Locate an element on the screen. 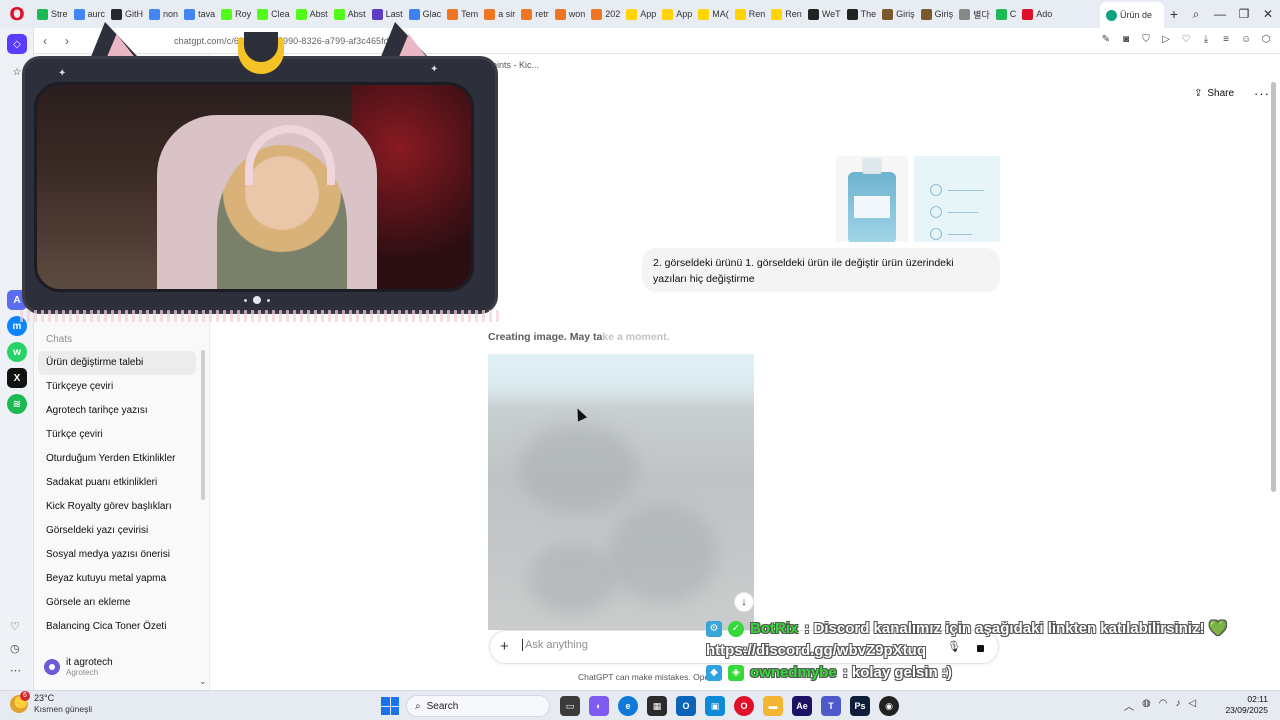 The height and width of the screenshot is (720, 1280). menu-icon: ≡ is located at coordinates (1226, 39).